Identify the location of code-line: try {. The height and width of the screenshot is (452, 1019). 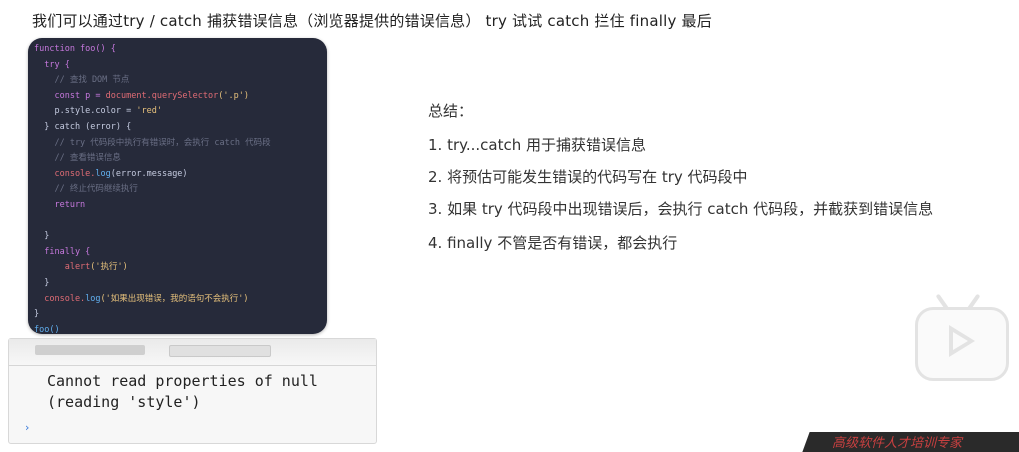
(52, 64).